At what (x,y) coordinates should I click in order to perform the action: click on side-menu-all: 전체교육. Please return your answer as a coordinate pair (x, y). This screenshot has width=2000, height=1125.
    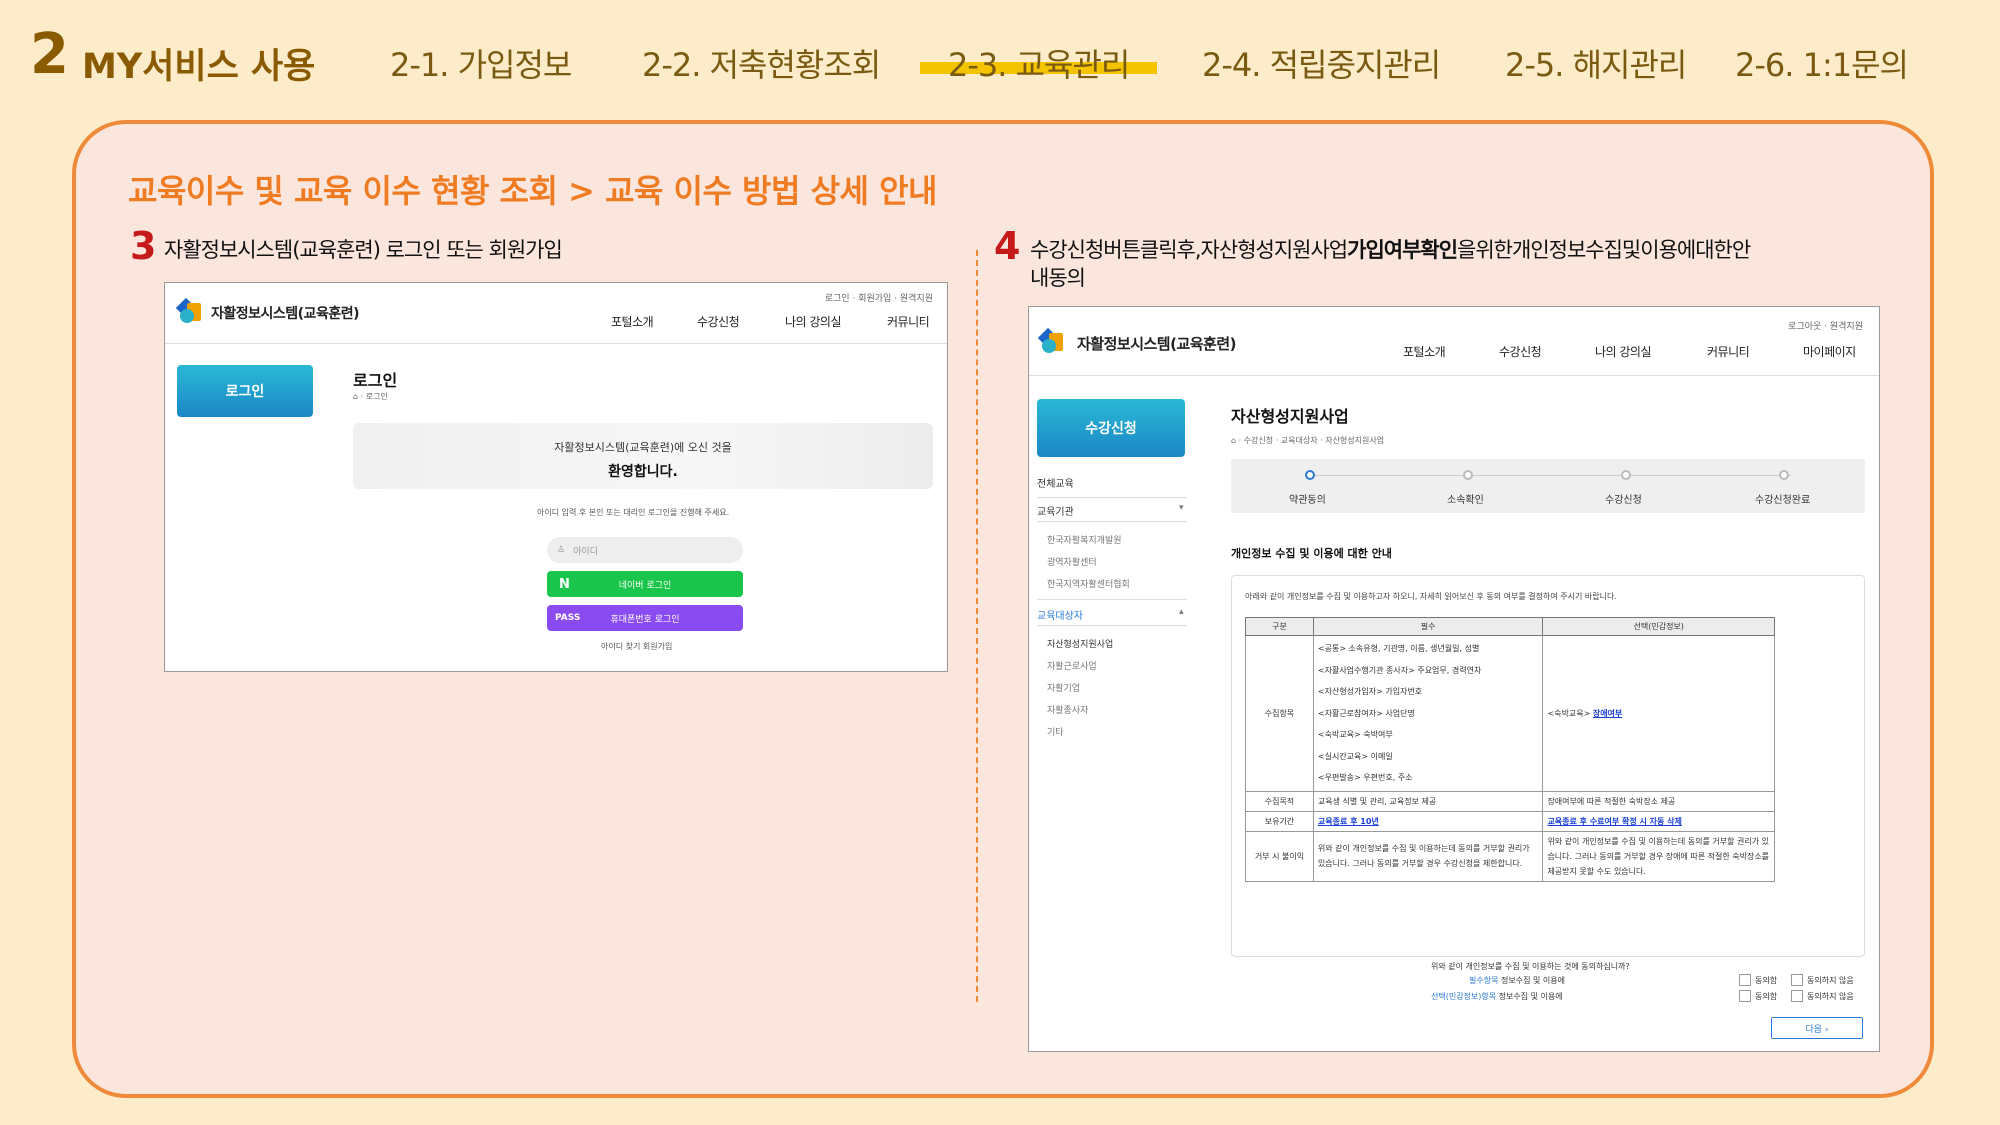
    Looking at the image, I should click on (1055, 482).